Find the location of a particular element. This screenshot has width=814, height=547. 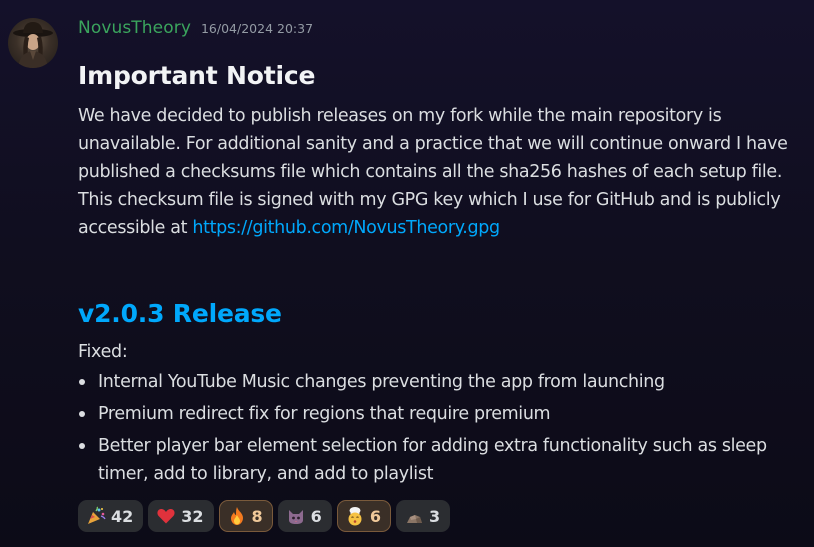

message-timestamp: 16/04/2024 20:37 is located at coordinates (257, 28).